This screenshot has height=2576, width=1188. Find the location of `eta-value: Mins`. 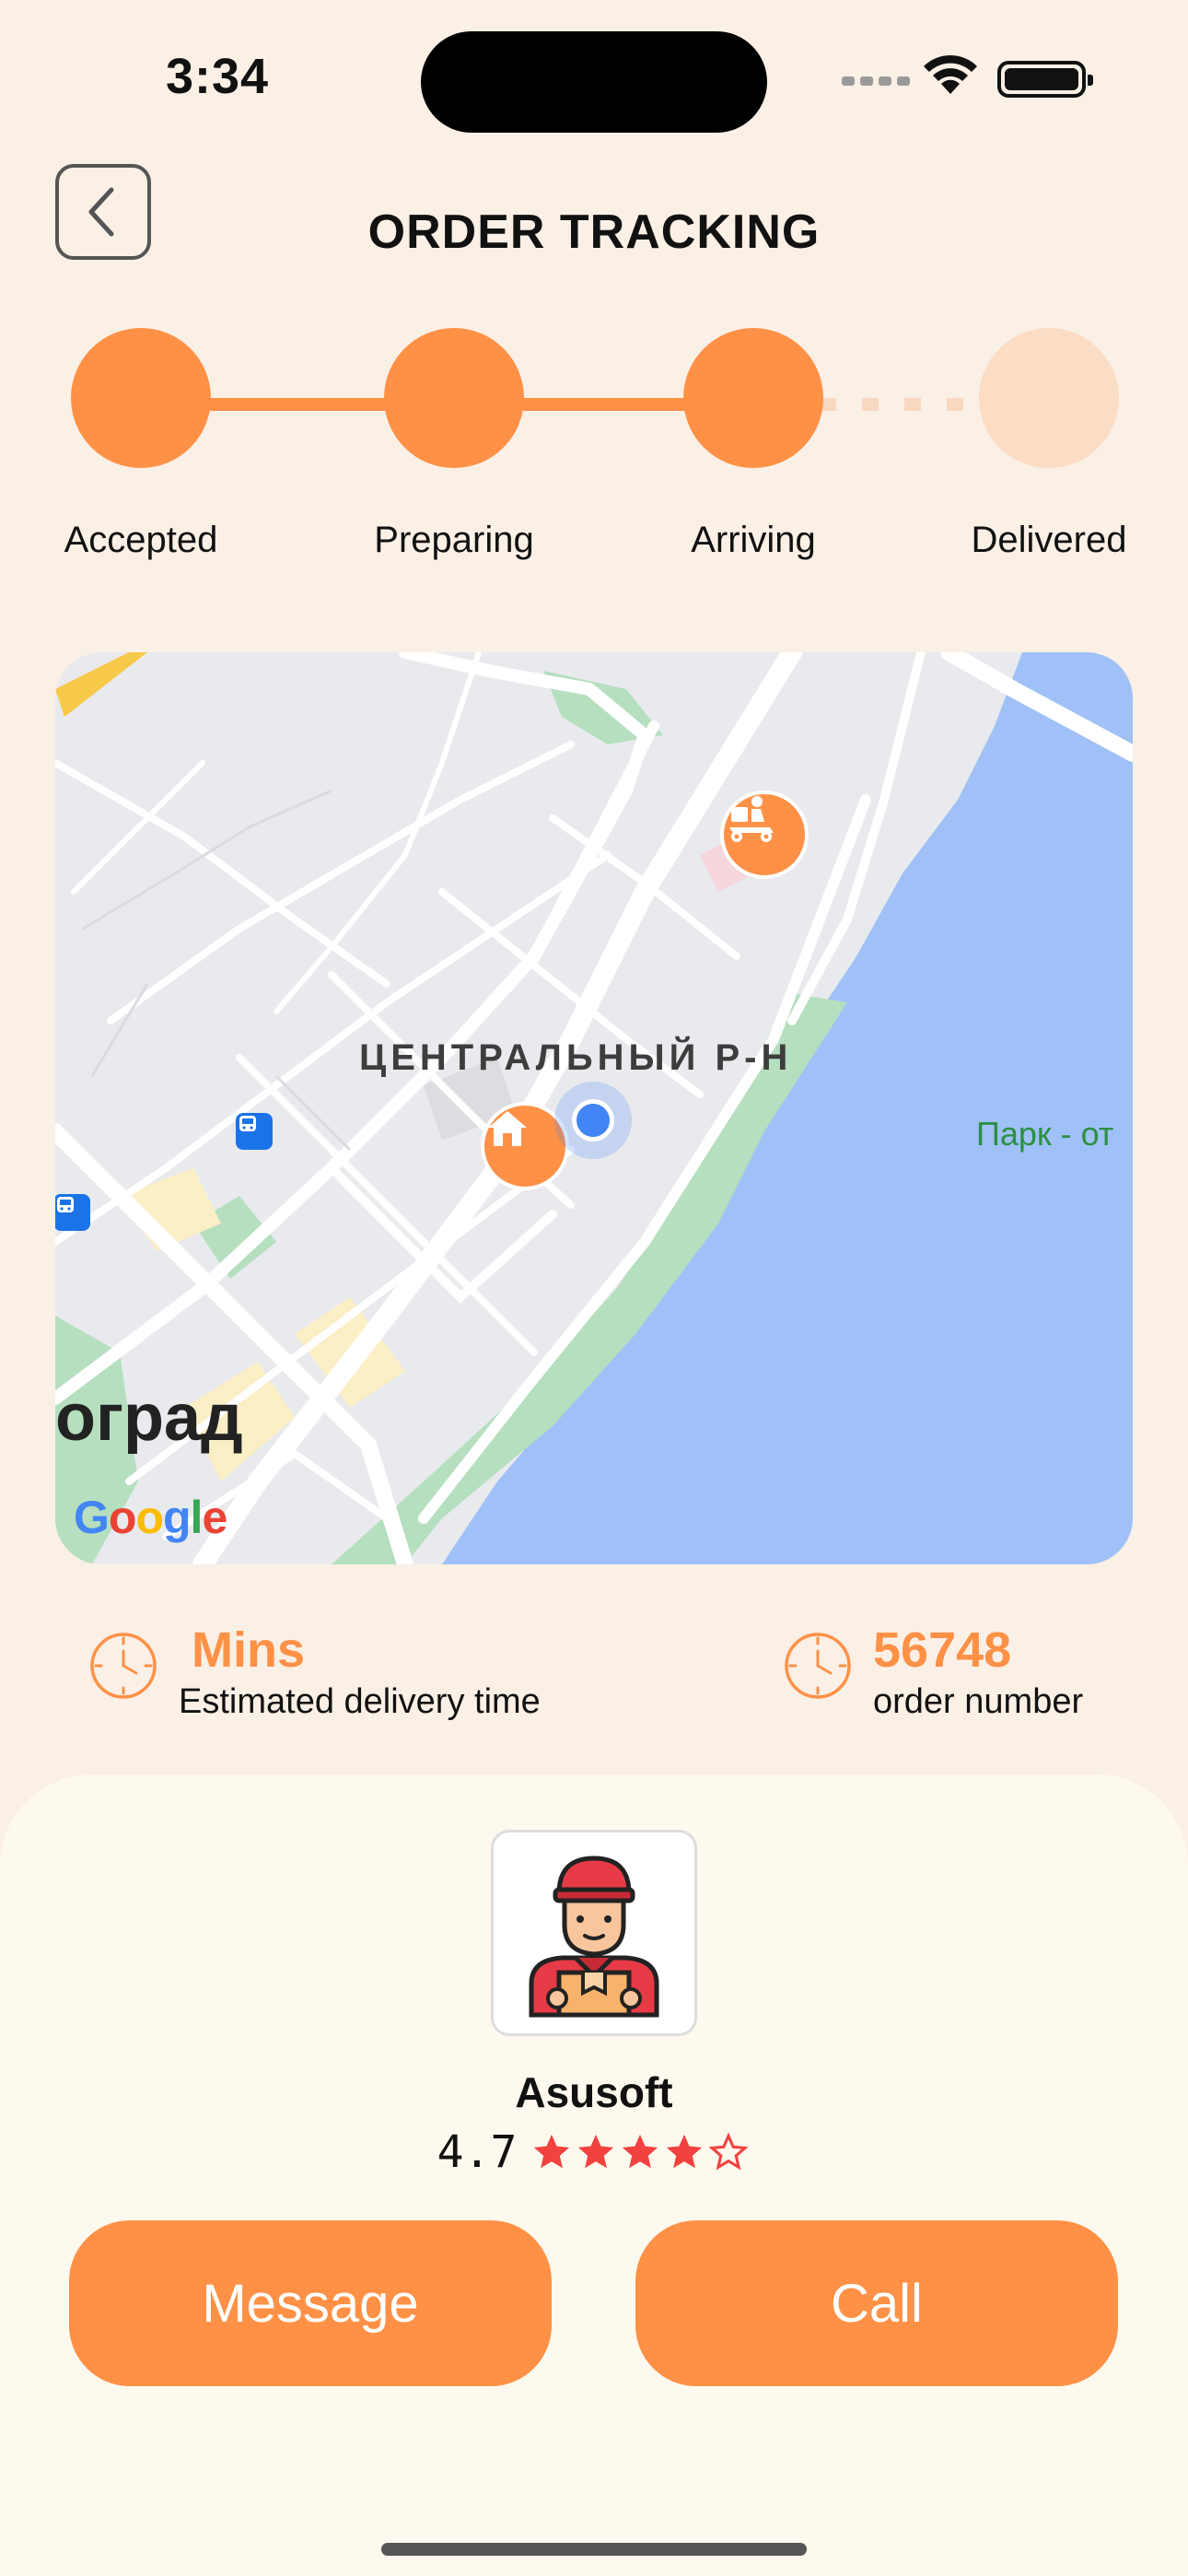

eta-value: Mins is located at coordinates (249, 1650).